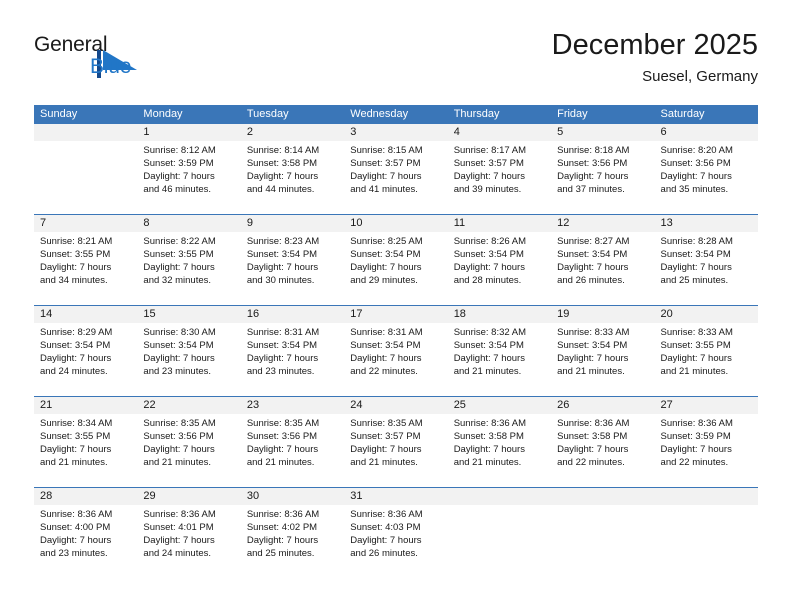  What do you see at coordinates (395, 223) in the screenshot?
I see `day-number: 10` at bounding box center [395, 223].